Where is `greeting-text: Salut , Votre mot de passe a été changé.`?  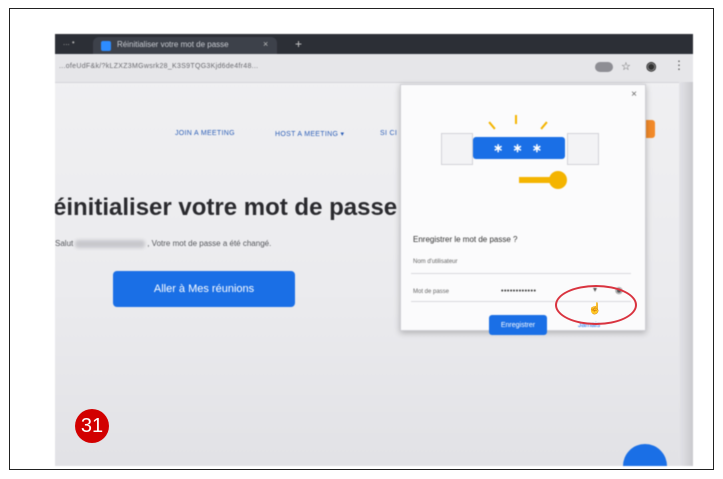
greeting-text: Salut , Votre mot de passe a été changé. is located at coordinates (163, 243).